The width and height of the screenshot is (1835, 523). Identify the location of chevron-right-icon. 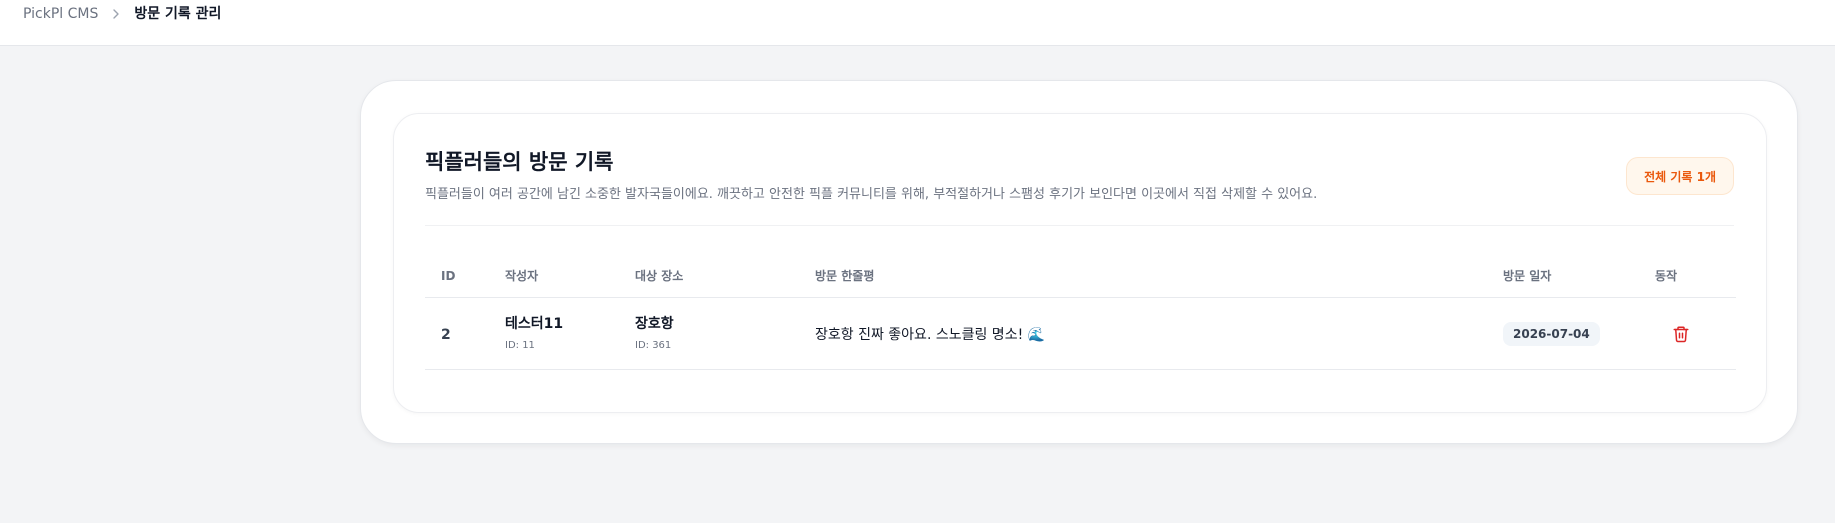
(116, 14).